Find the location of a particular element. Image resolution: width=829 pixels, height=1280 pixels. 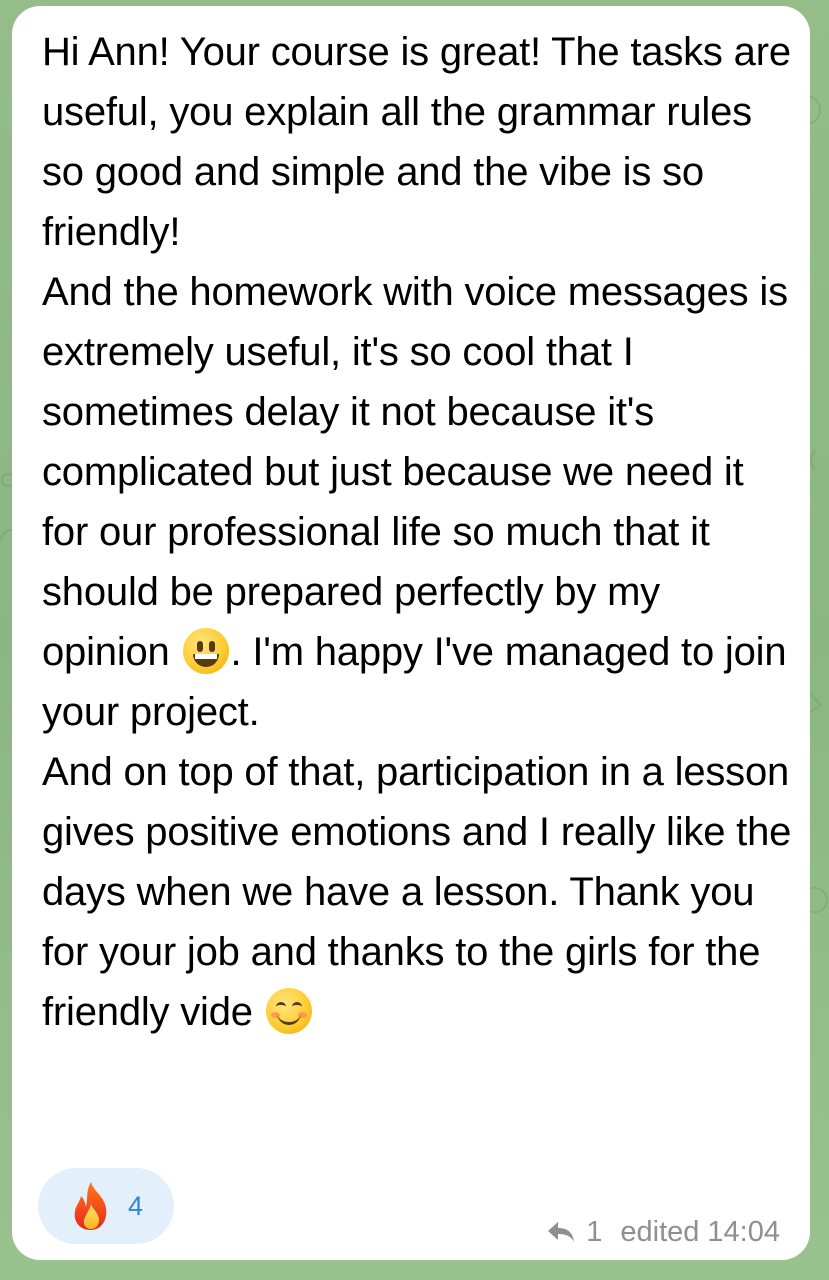

message-tail is located at coordinates (27, 1229).